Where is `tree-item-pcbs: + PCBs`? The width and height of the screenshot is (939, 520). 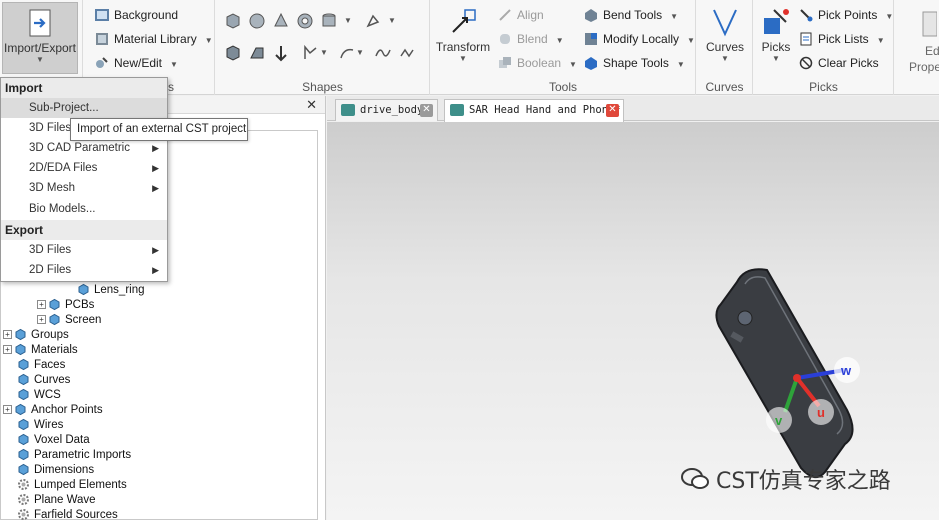 tree-item-pcbs: + PCBs is located at coordinates (65, 305).